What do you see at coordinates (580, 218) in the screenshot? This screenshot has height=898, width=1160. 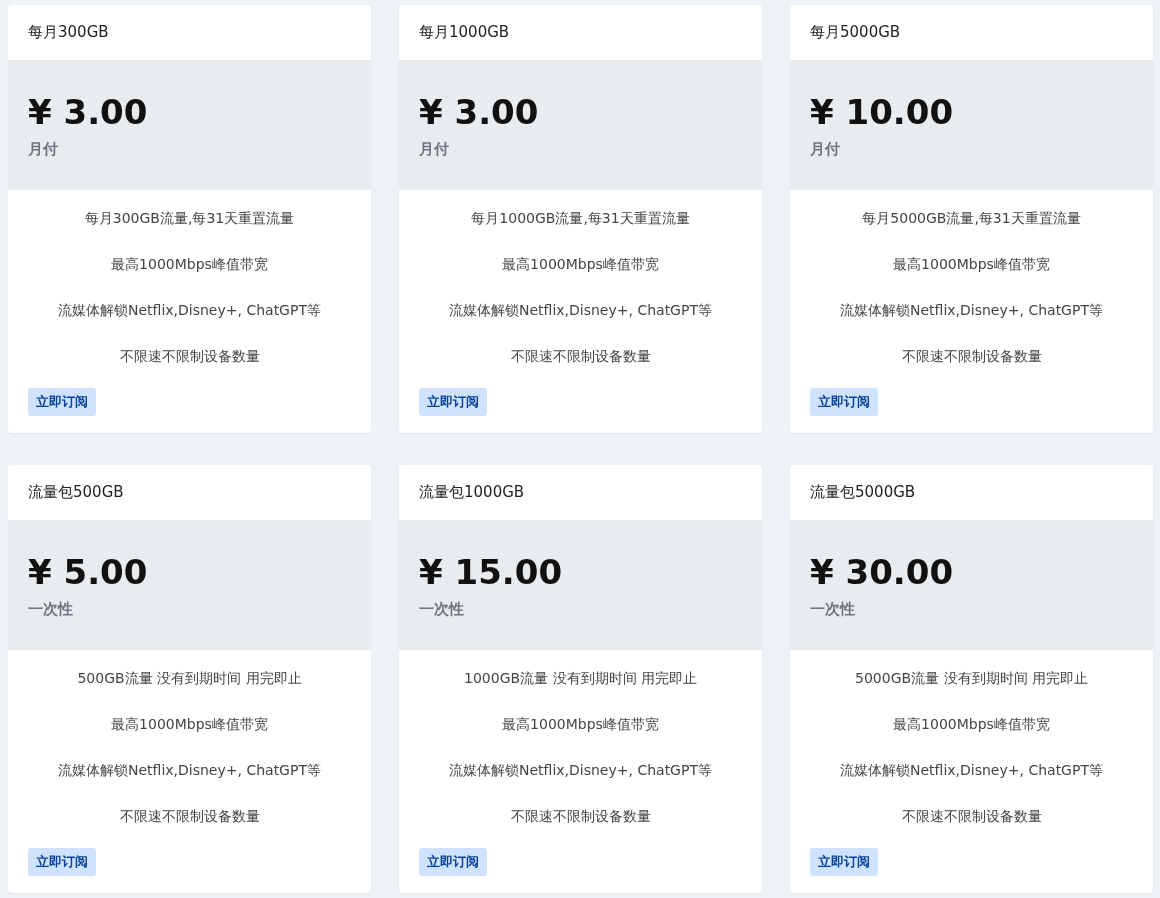 I see `plan-feature: 每月1000GB流量,每31天重置流量` at bounding box center [580, 218].